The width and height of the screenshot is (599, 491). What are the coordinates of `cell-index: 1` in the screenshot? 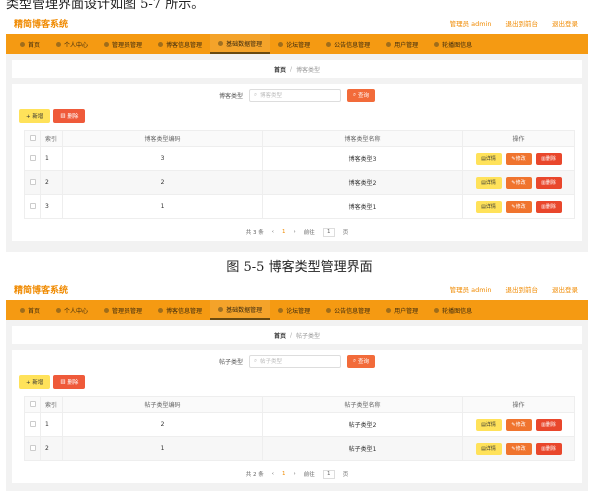 It's located at (51, 424).